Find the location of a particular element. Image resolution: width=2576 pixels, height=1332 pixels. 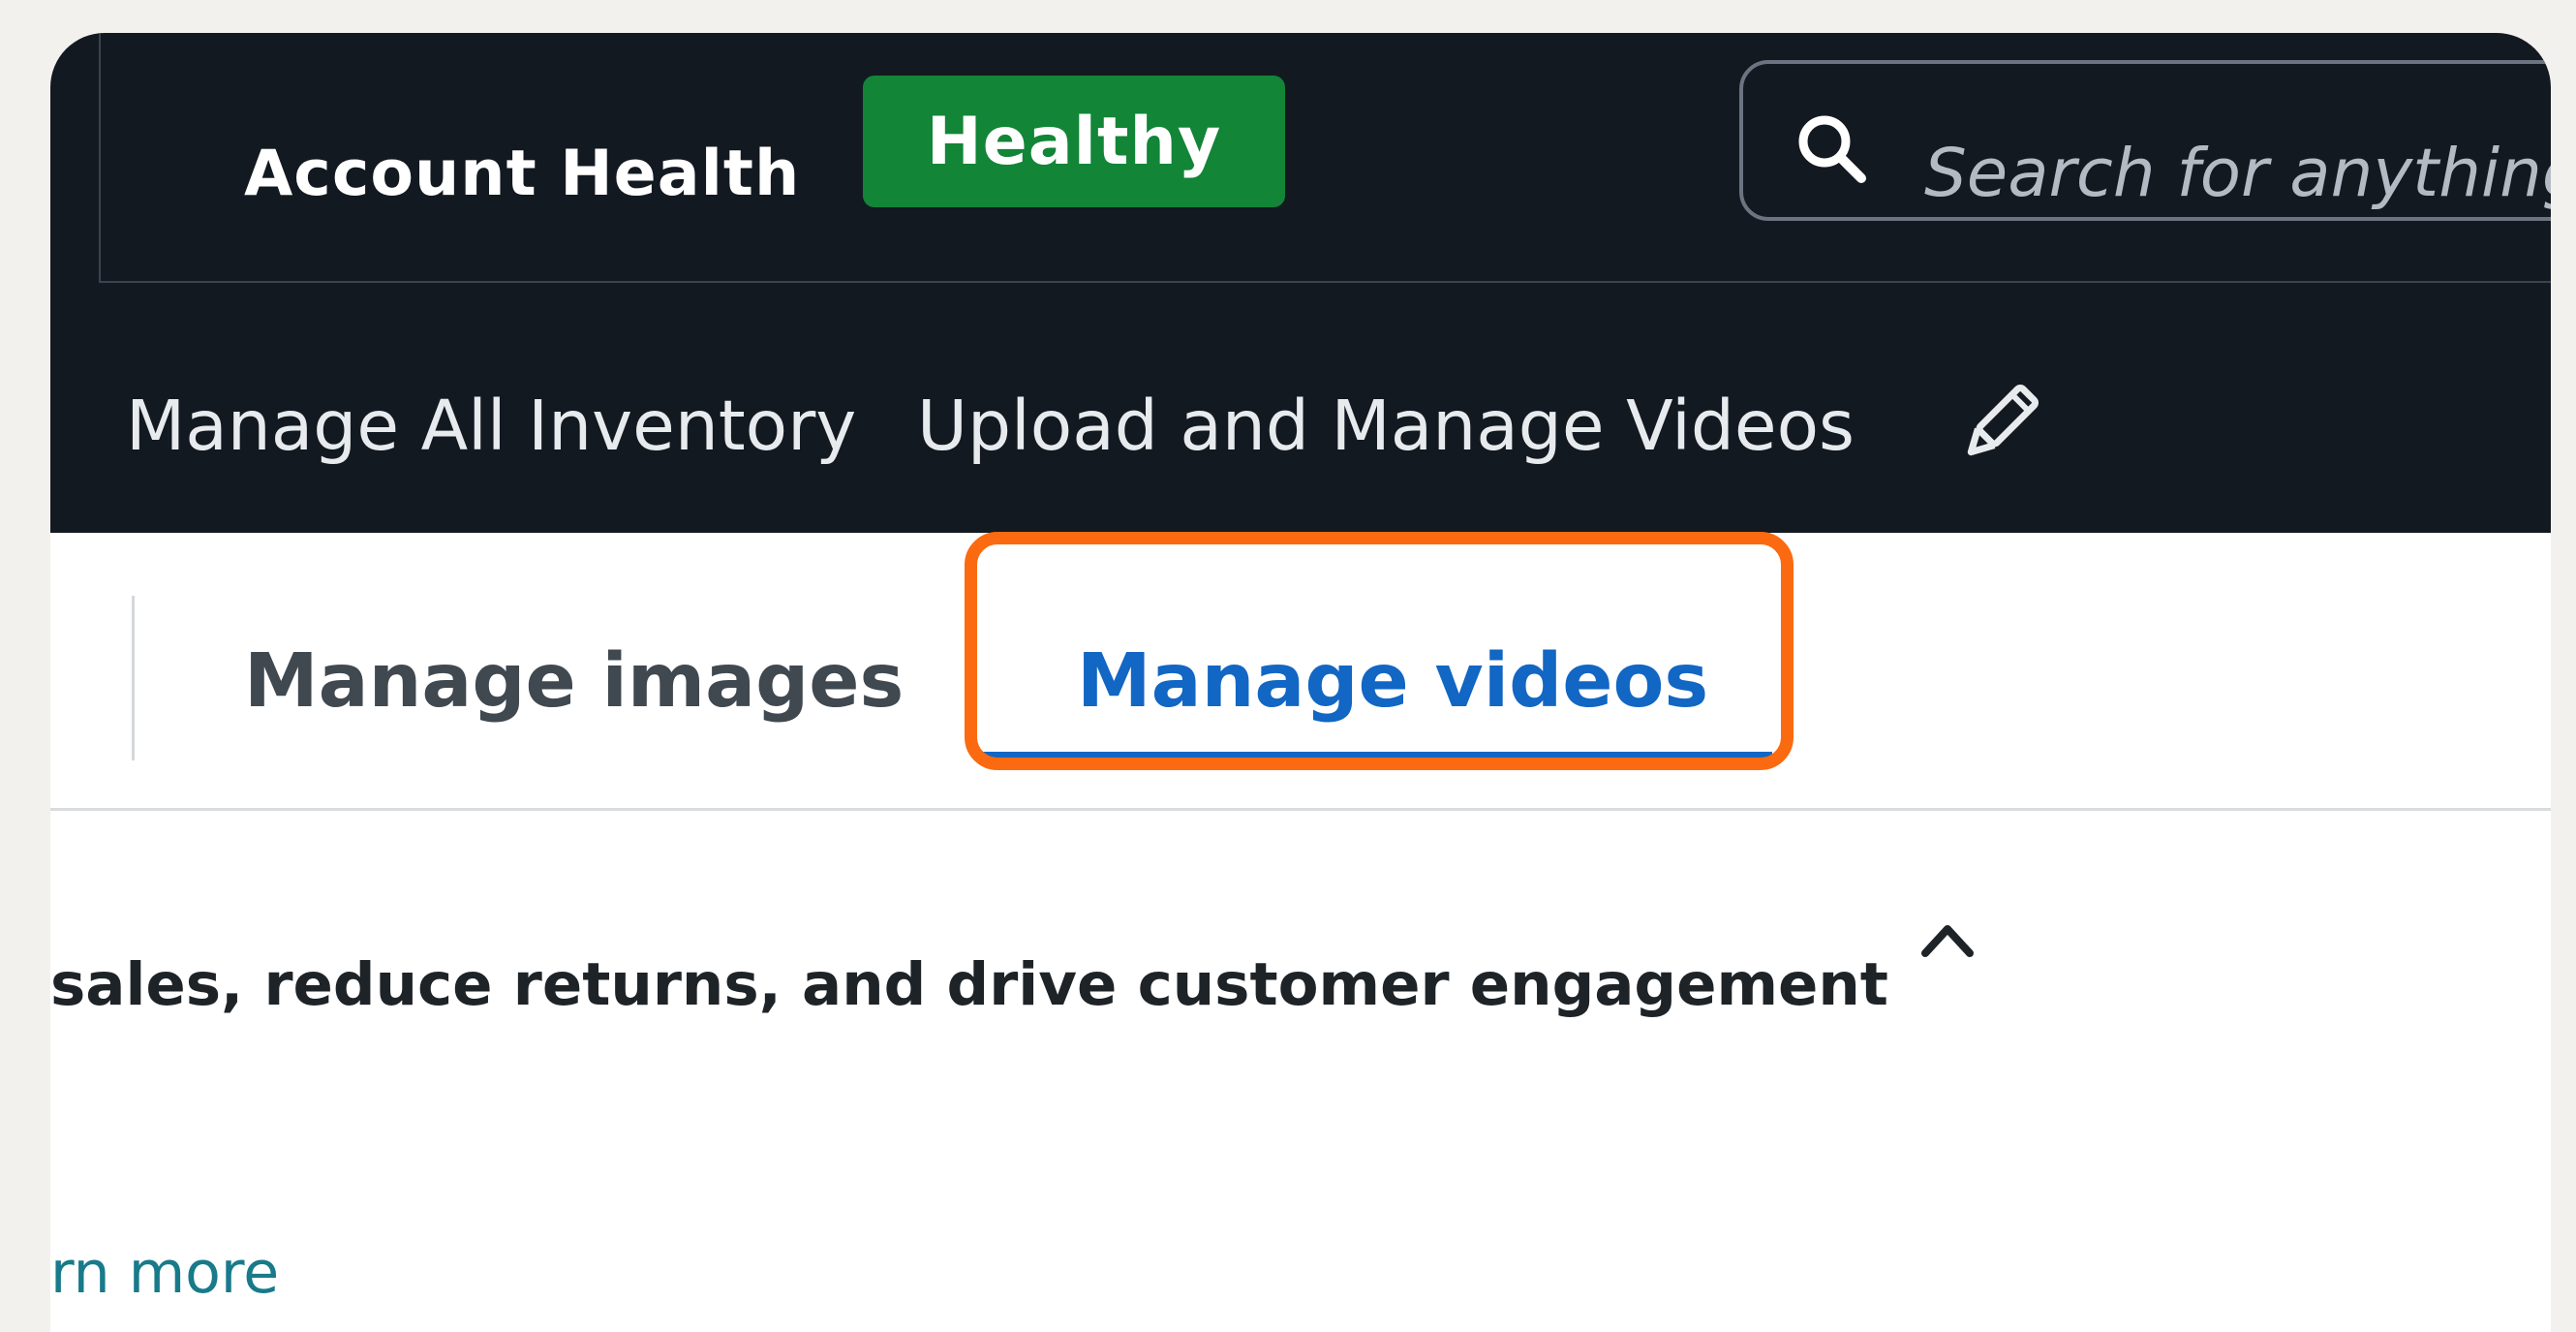

pencil-icon is located at coordinates (1999, 423).